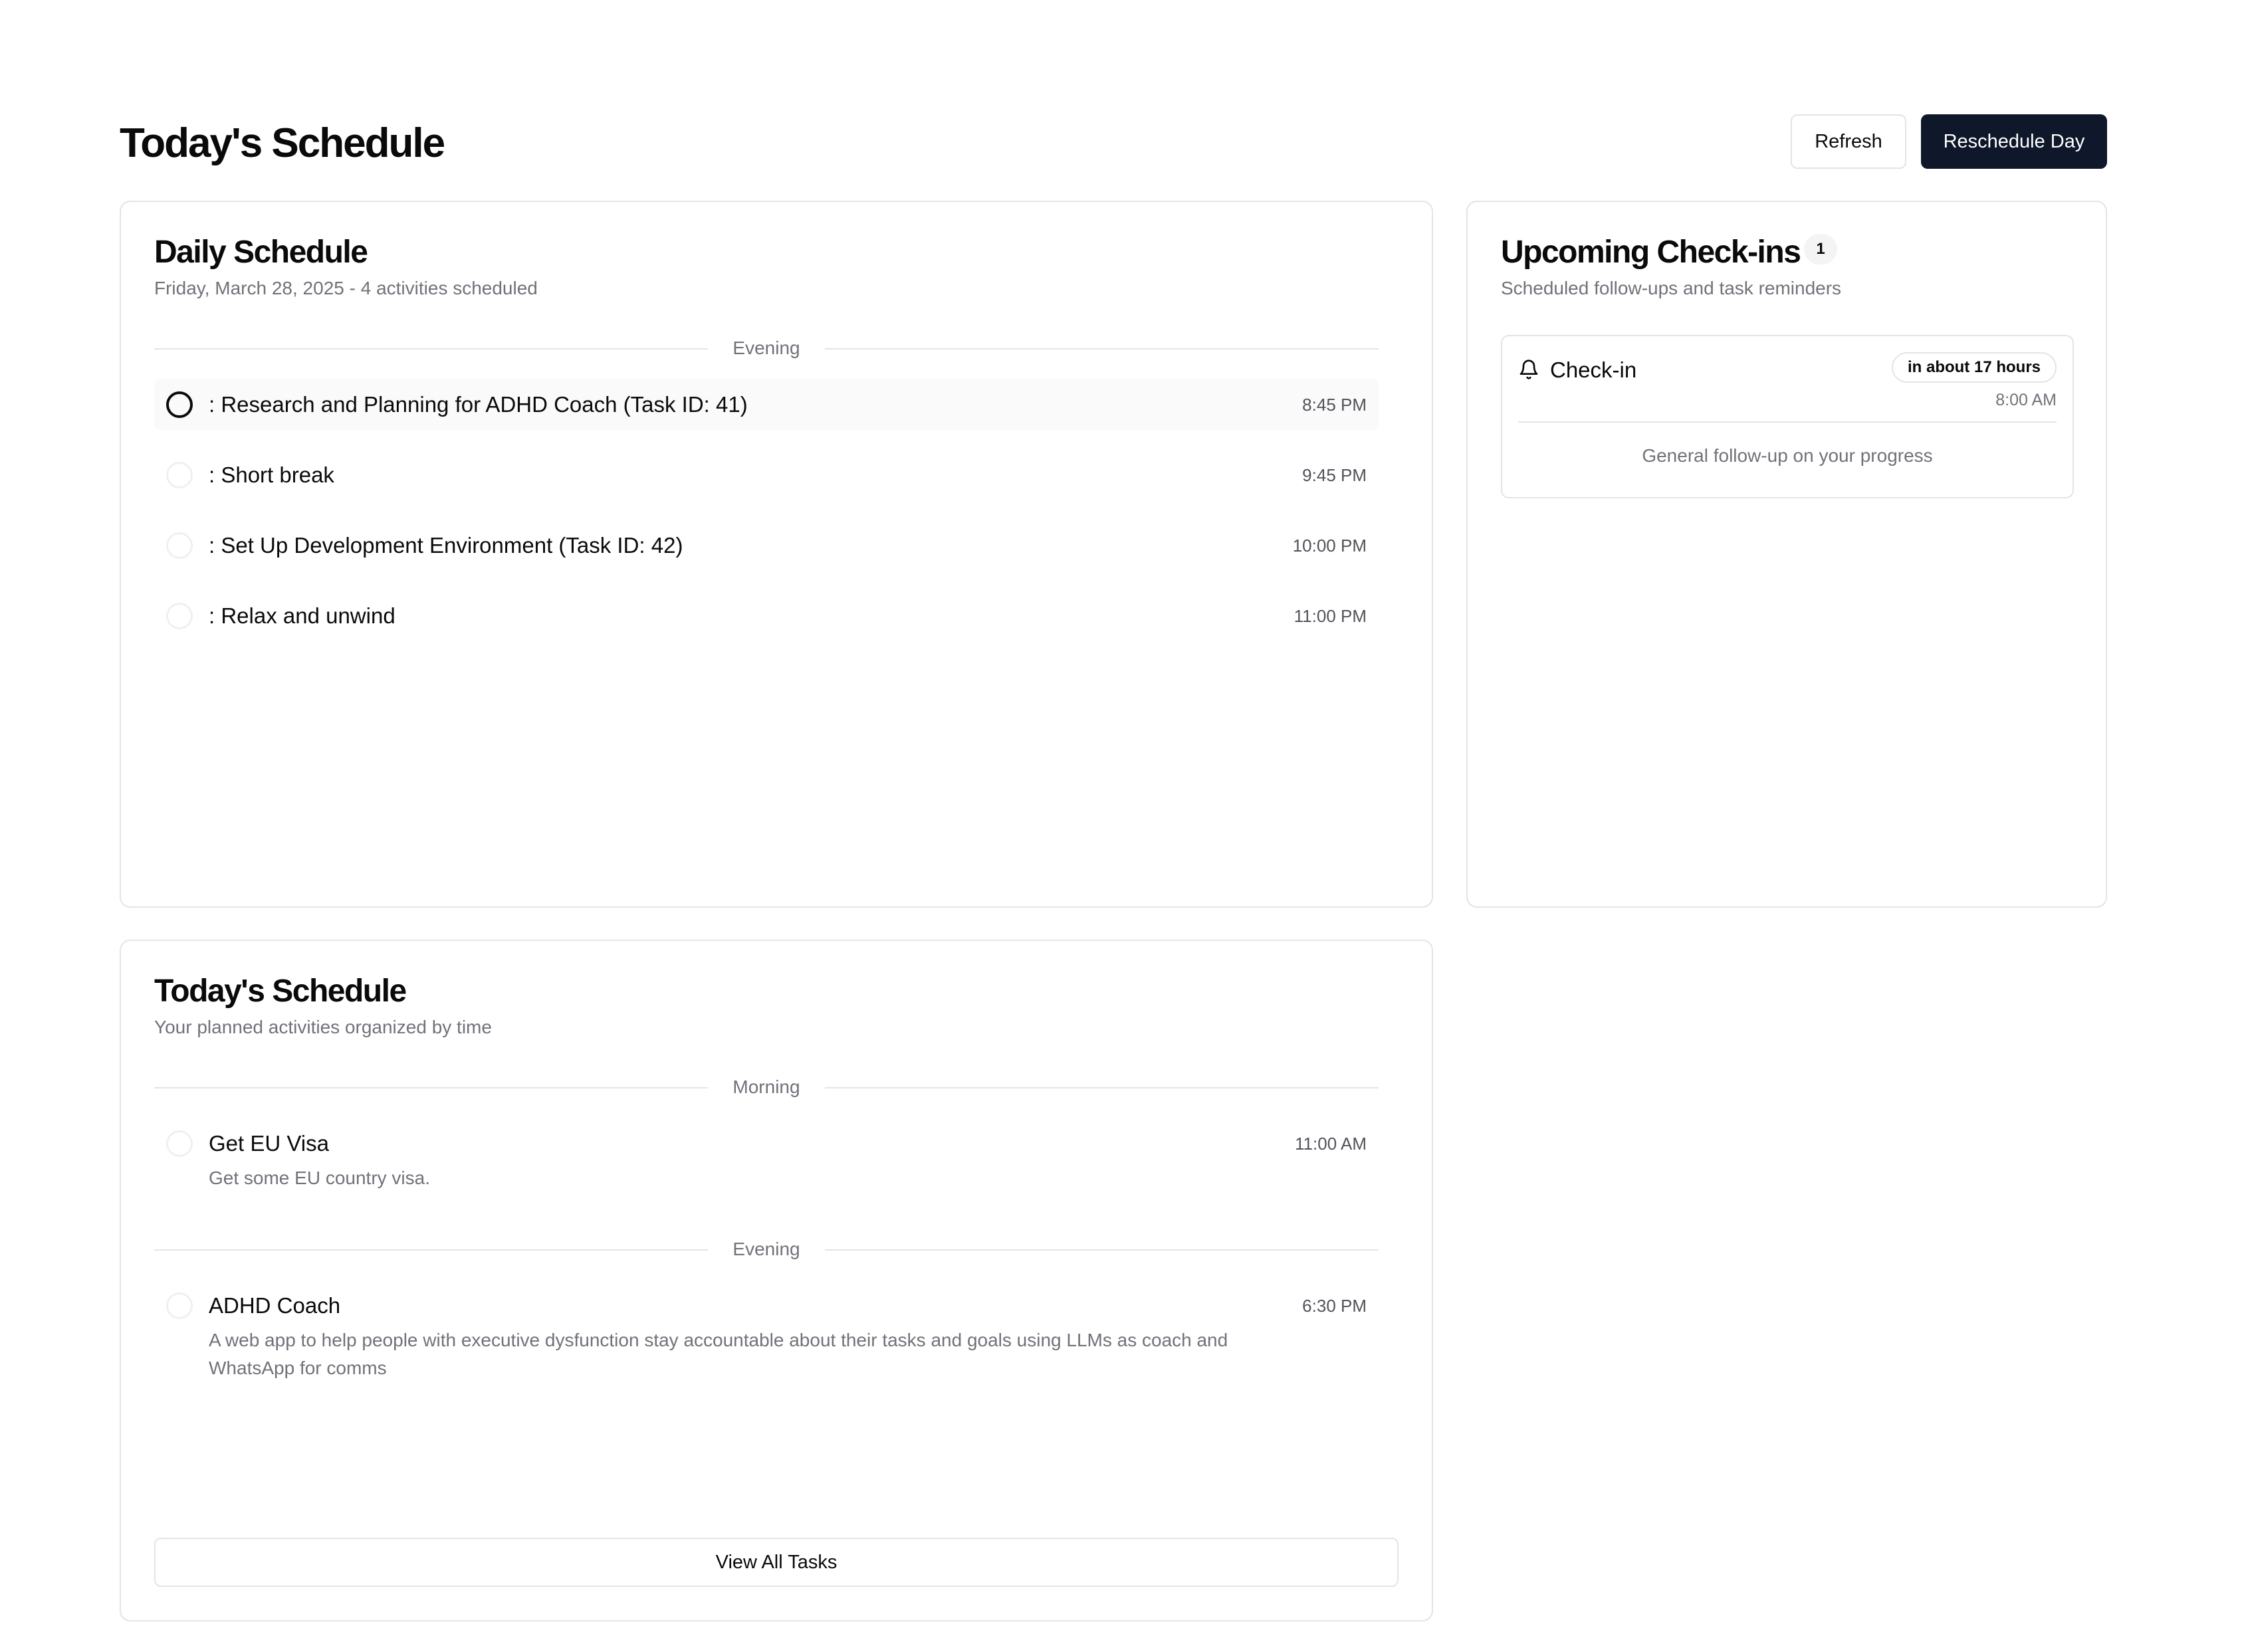 The width and height of the screenshot is (2244, 1652). I want to click on schedule-item-time: 8:45 PM, so click(1334, 405).